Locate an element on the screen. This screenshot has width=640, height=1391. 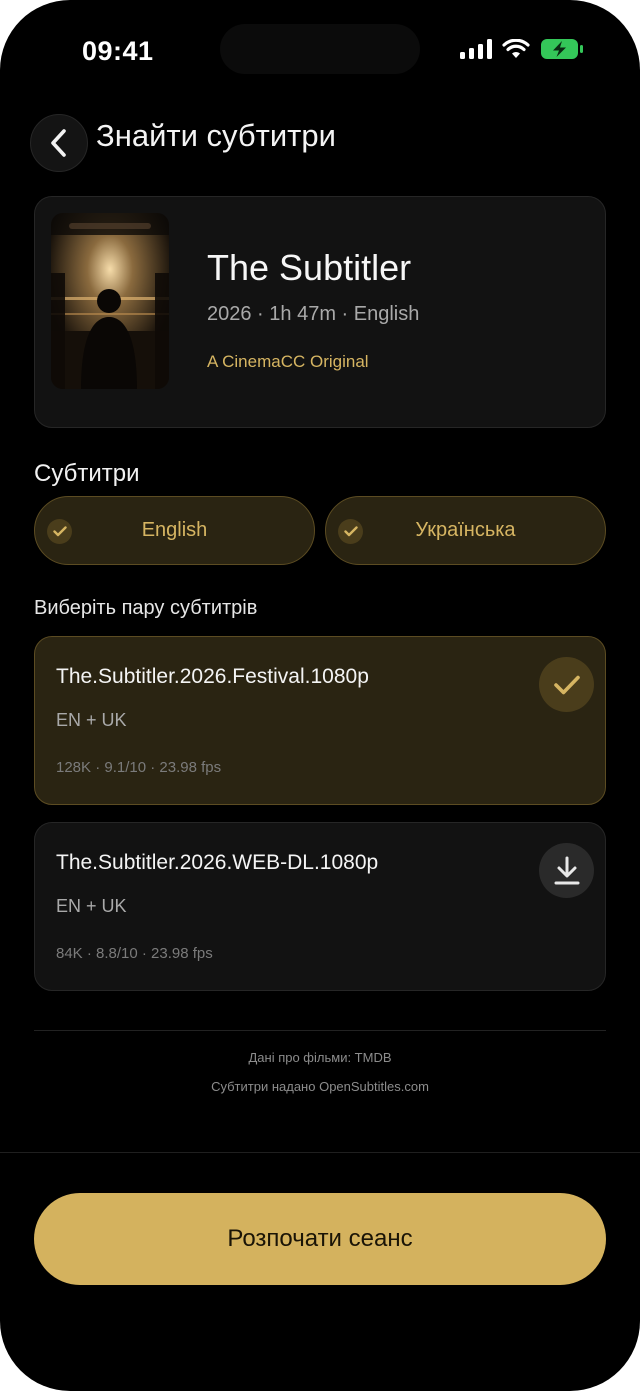
bottom-divider is located at coordinates (320, 1152).